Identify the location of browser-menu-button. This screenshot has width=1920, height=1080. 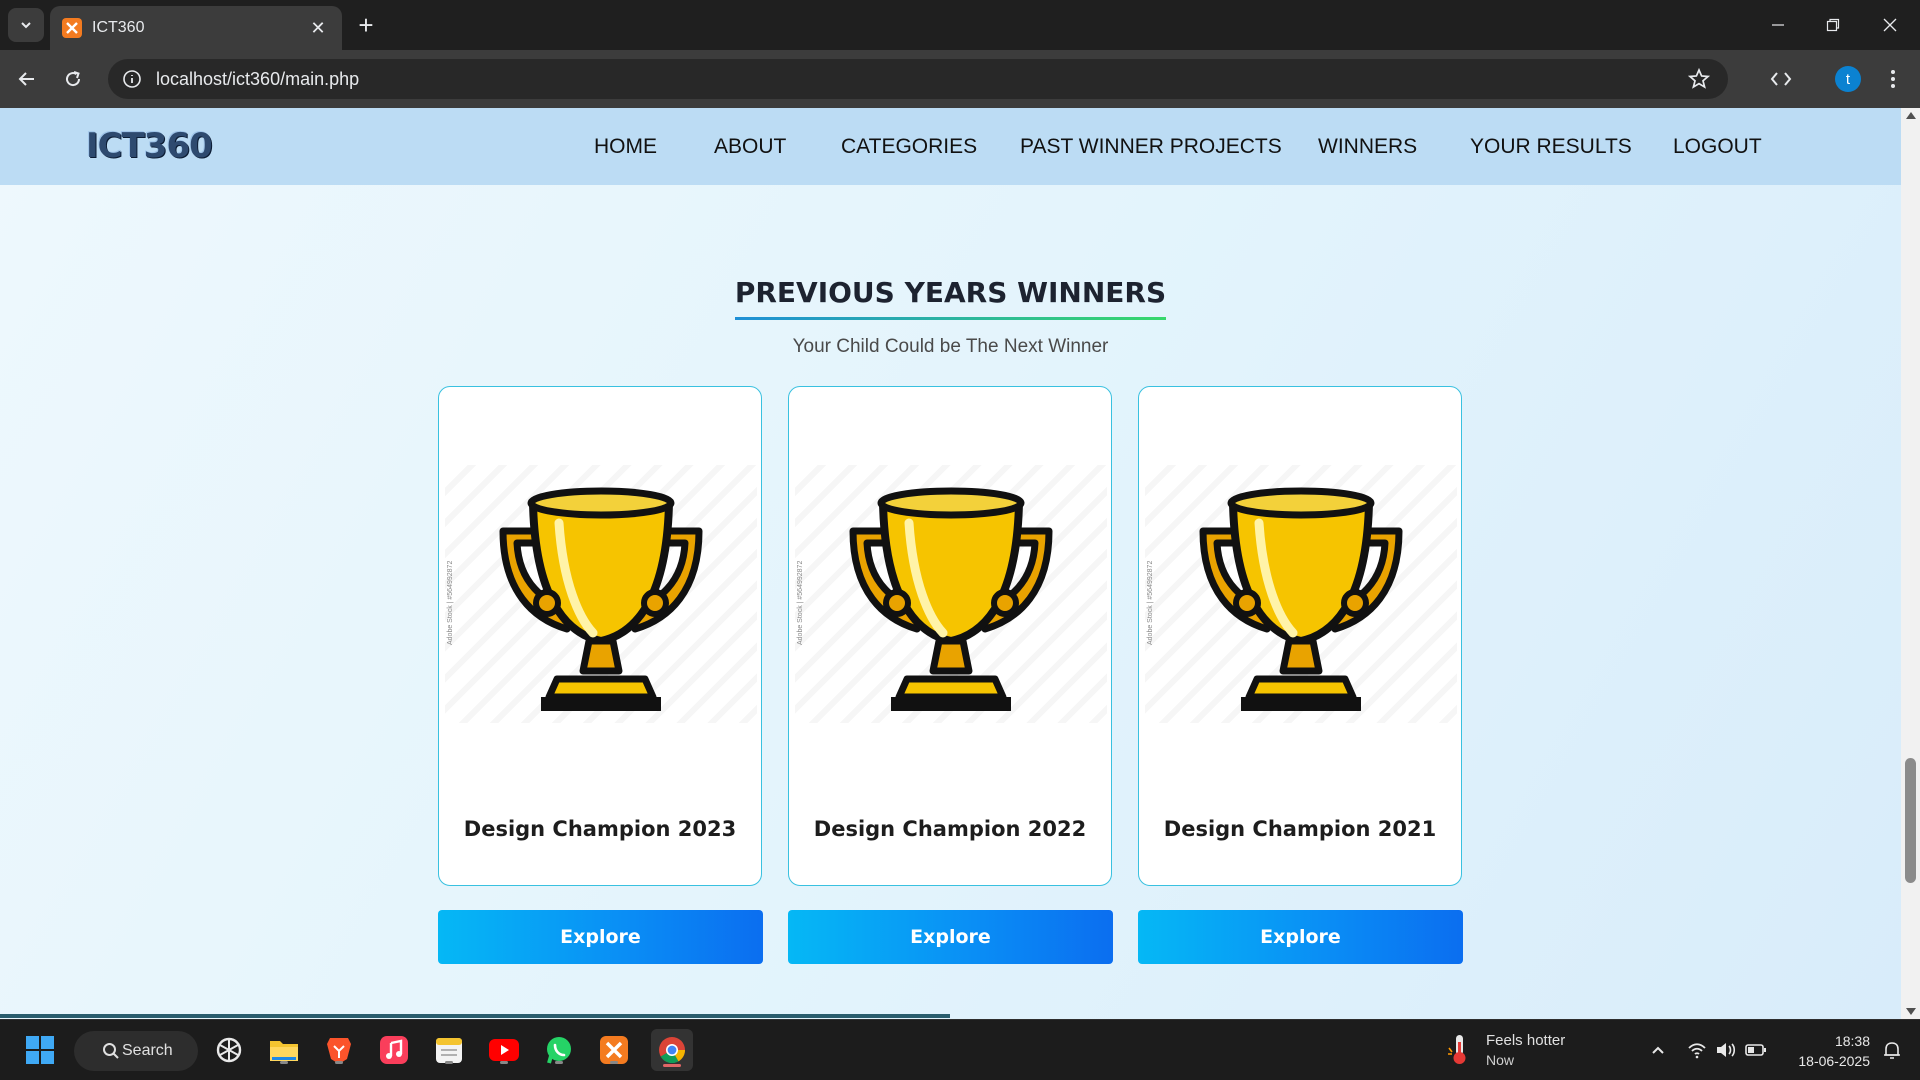
(1893, 79).